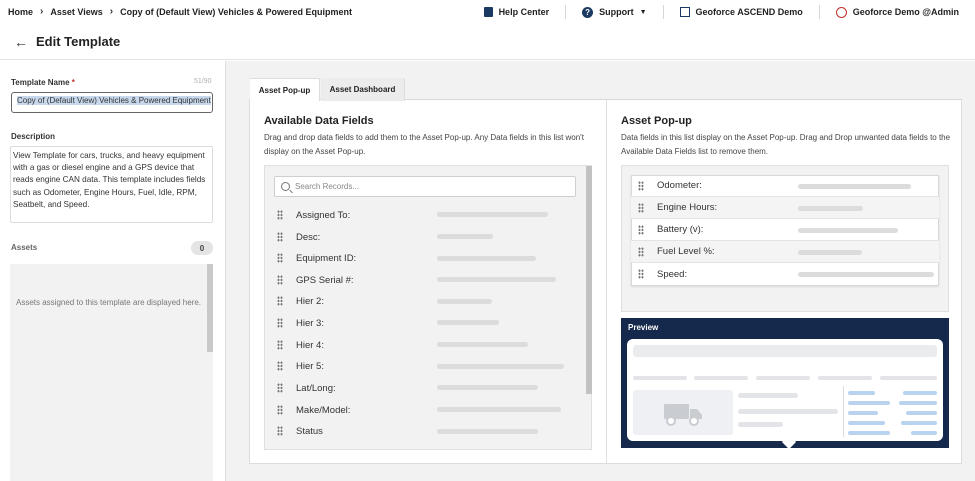 The image size is (975, 481). What do you see at coordinates (73, 82) in the screenshot?
I see `required-mark: *` at bounding box center [73, 82].